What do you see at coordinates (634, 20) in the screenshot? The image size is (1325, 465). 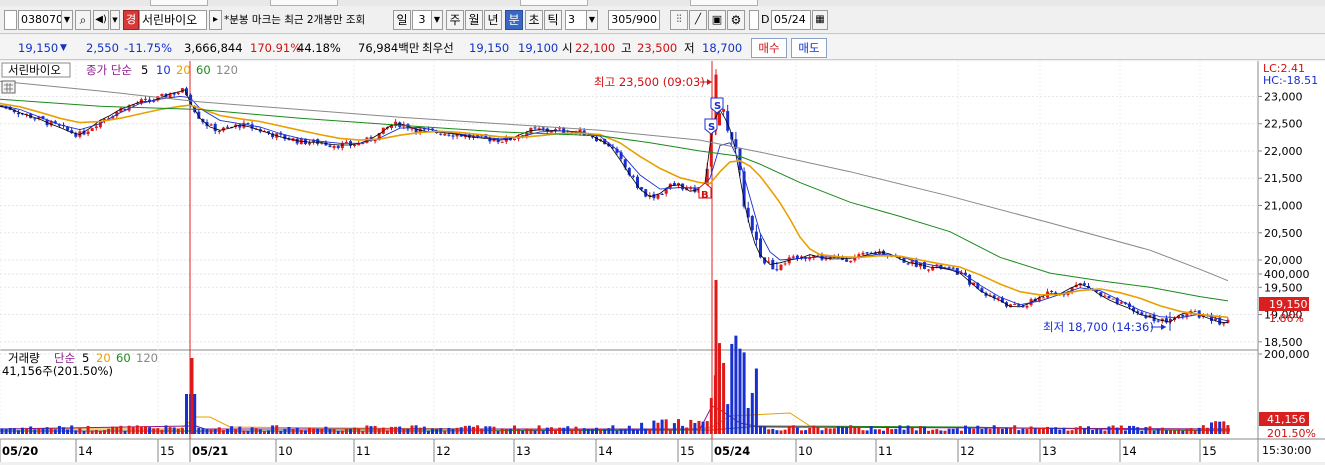 I see `bar-count-input: 305/900` at bounding box center [634, 20].